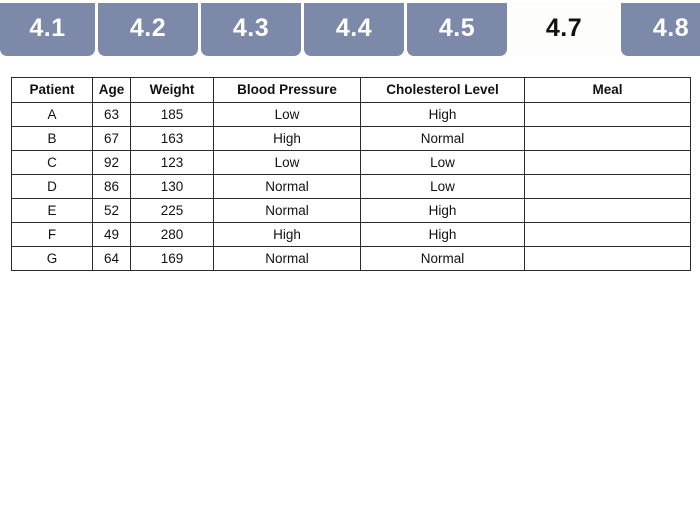 This screenshot has height=519, width=700. Describe the element at coordinates (251, 29) in the screenshot. I see `tab-4-3: 4.3` at that location.